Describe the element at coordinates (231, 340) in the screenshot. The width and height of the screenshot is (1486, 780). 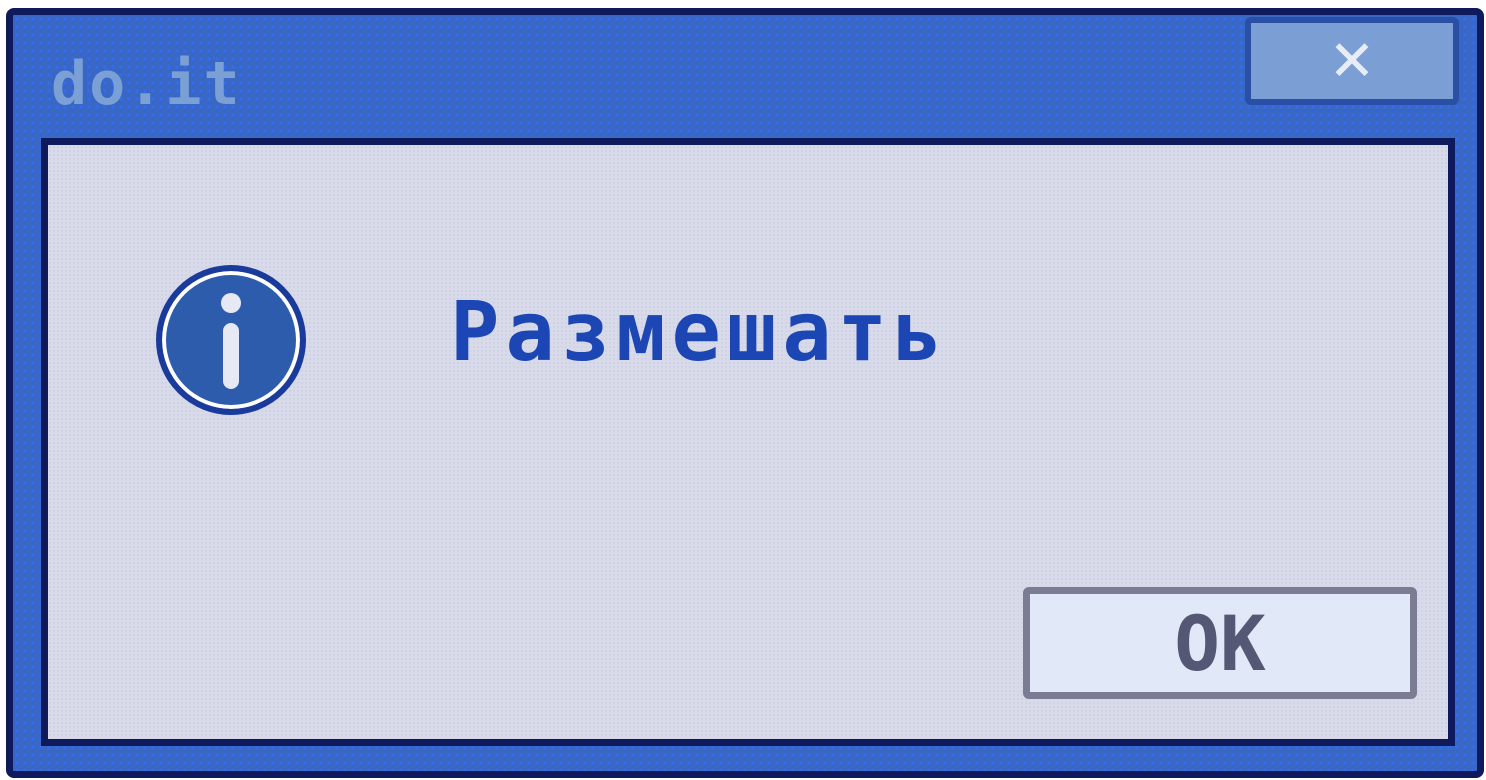
I see `info-icon` at that location.